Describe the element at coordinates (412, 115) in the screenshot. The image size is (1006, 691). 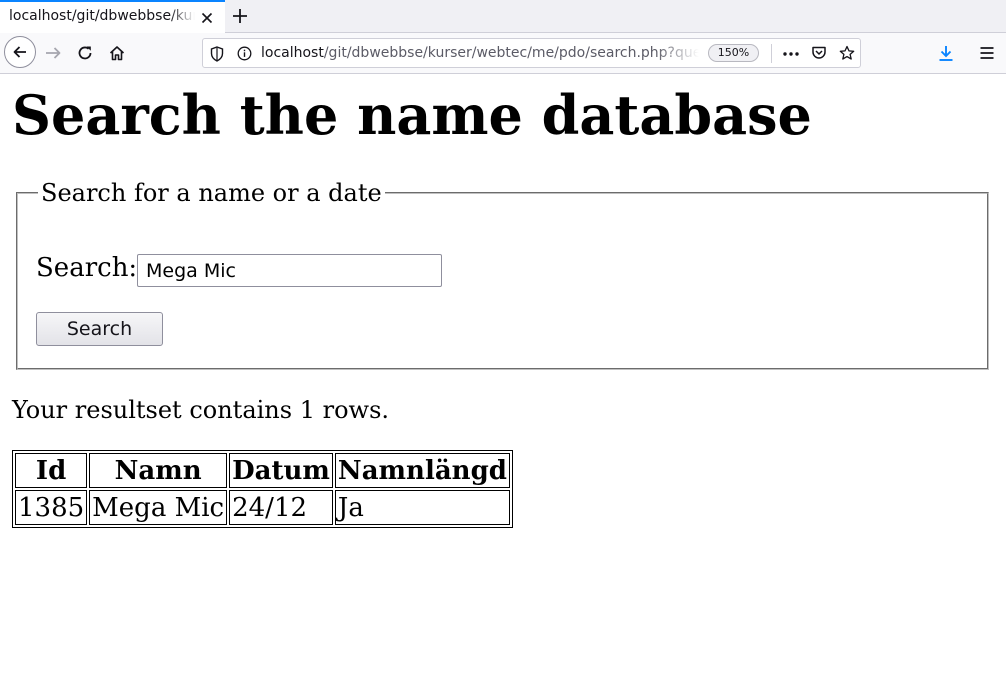
I see `page-title: Search the name database` at that location.